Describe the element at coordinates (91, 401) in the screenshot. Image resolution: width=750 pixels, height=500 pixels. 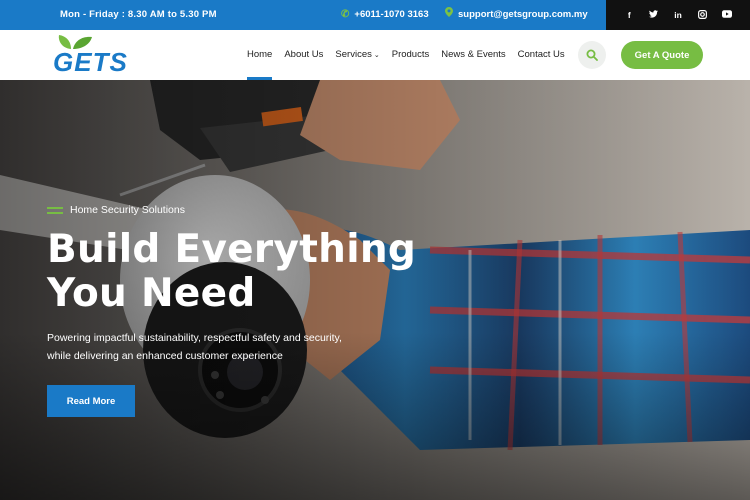
I see `read-more-button: Read More` at that location.